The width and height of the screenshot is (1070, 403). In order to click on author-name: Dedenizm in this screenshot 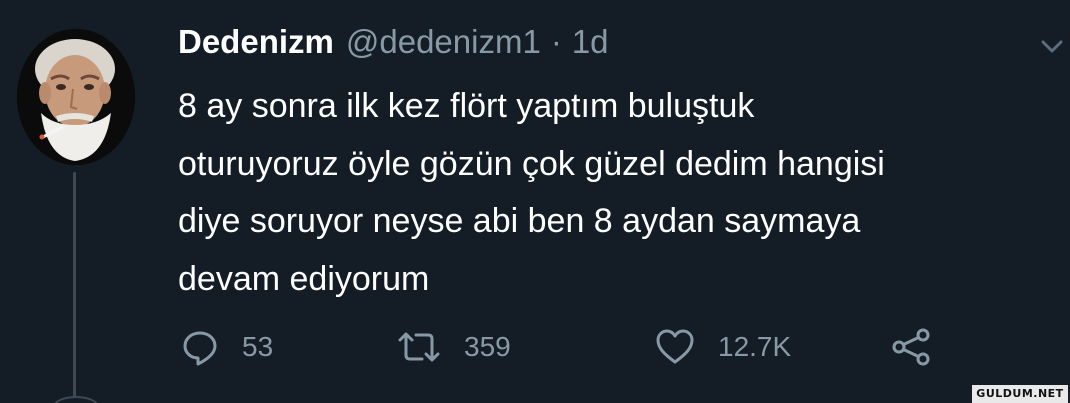, I will do `click(256, 42)`.